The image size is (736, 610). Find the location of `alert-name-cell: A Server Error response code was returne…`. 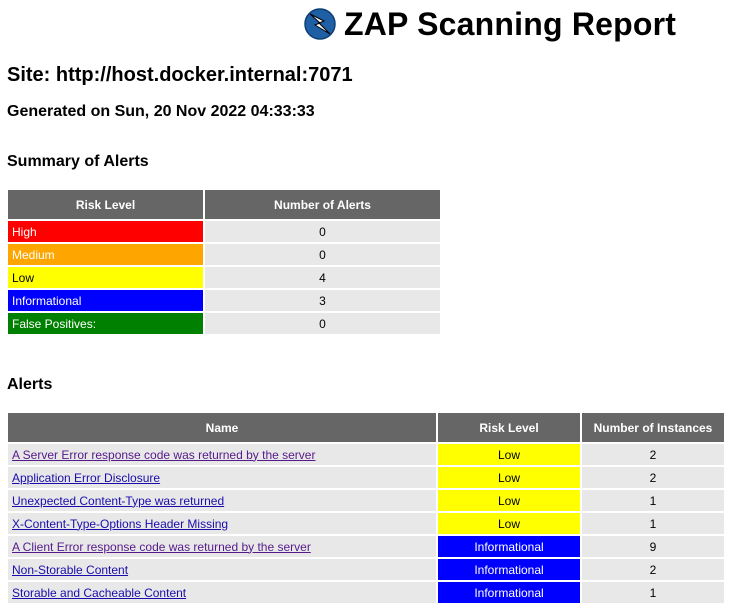

alert-name-cell: A Server Error response code was returne… is located at coordinates (222, 454).